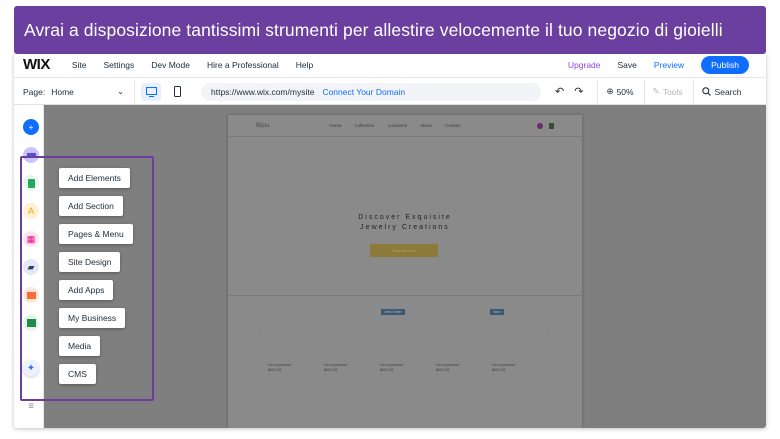 The width and height of the screenshot is (780, 439). What do you see at coordinates (79, 91) in the screenshot?
I see `page-selector: Page: Home ⌄` at bounding box center [79, 91].